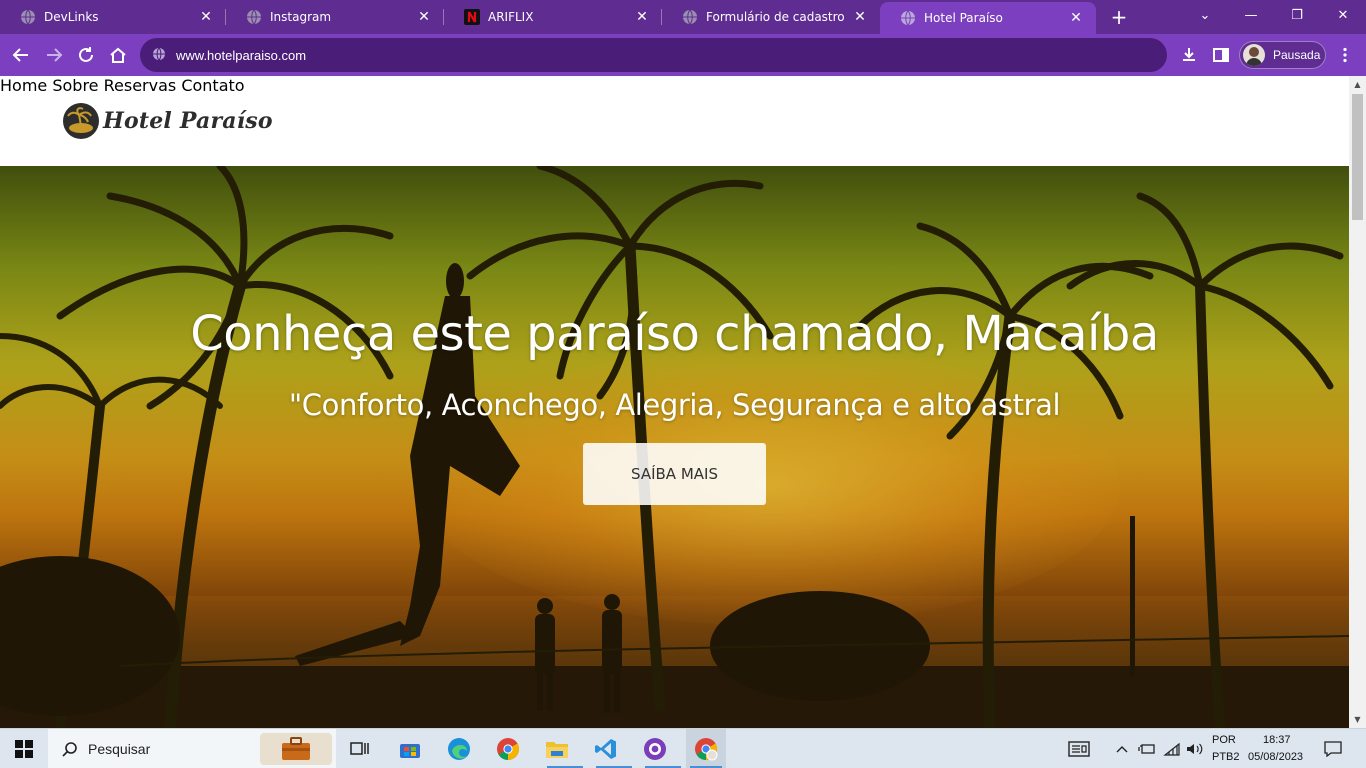 This screenshot has width=1366, height=768. I want to click on saiba-mais-button: SAÍBA MAIS, so click(674, 474).